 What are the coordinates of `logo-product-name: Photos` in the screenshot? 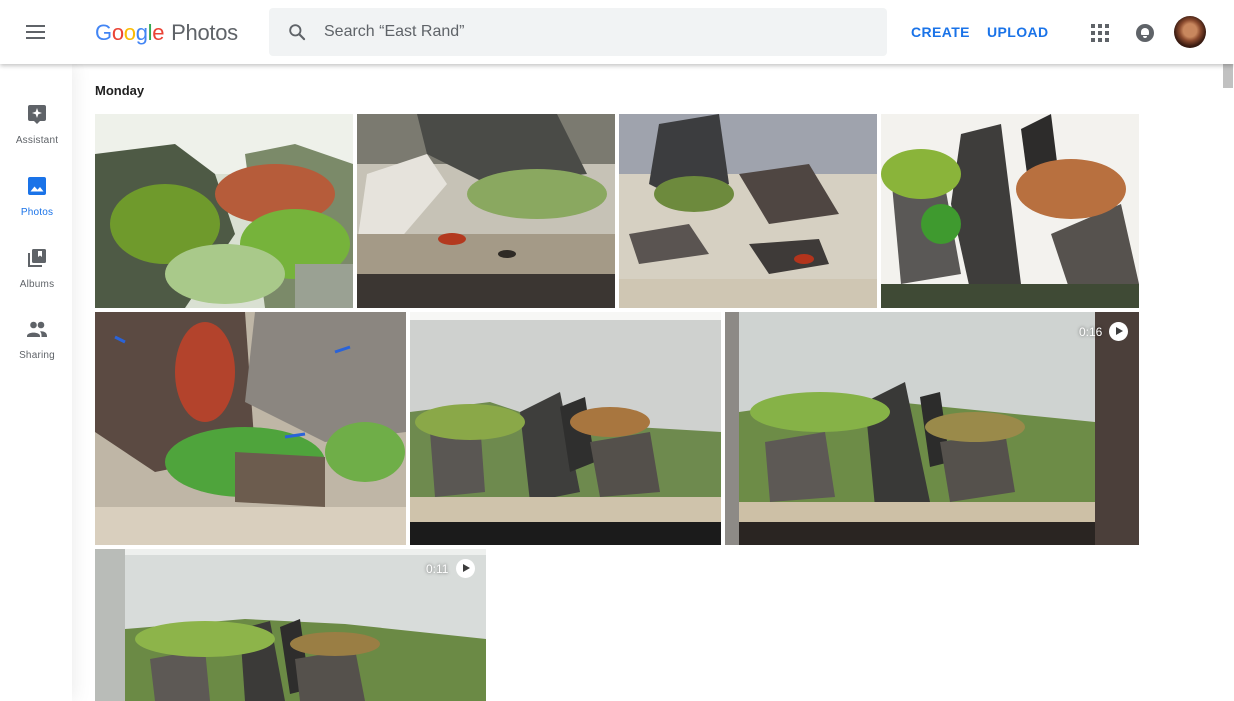 It's located at (204, 32).